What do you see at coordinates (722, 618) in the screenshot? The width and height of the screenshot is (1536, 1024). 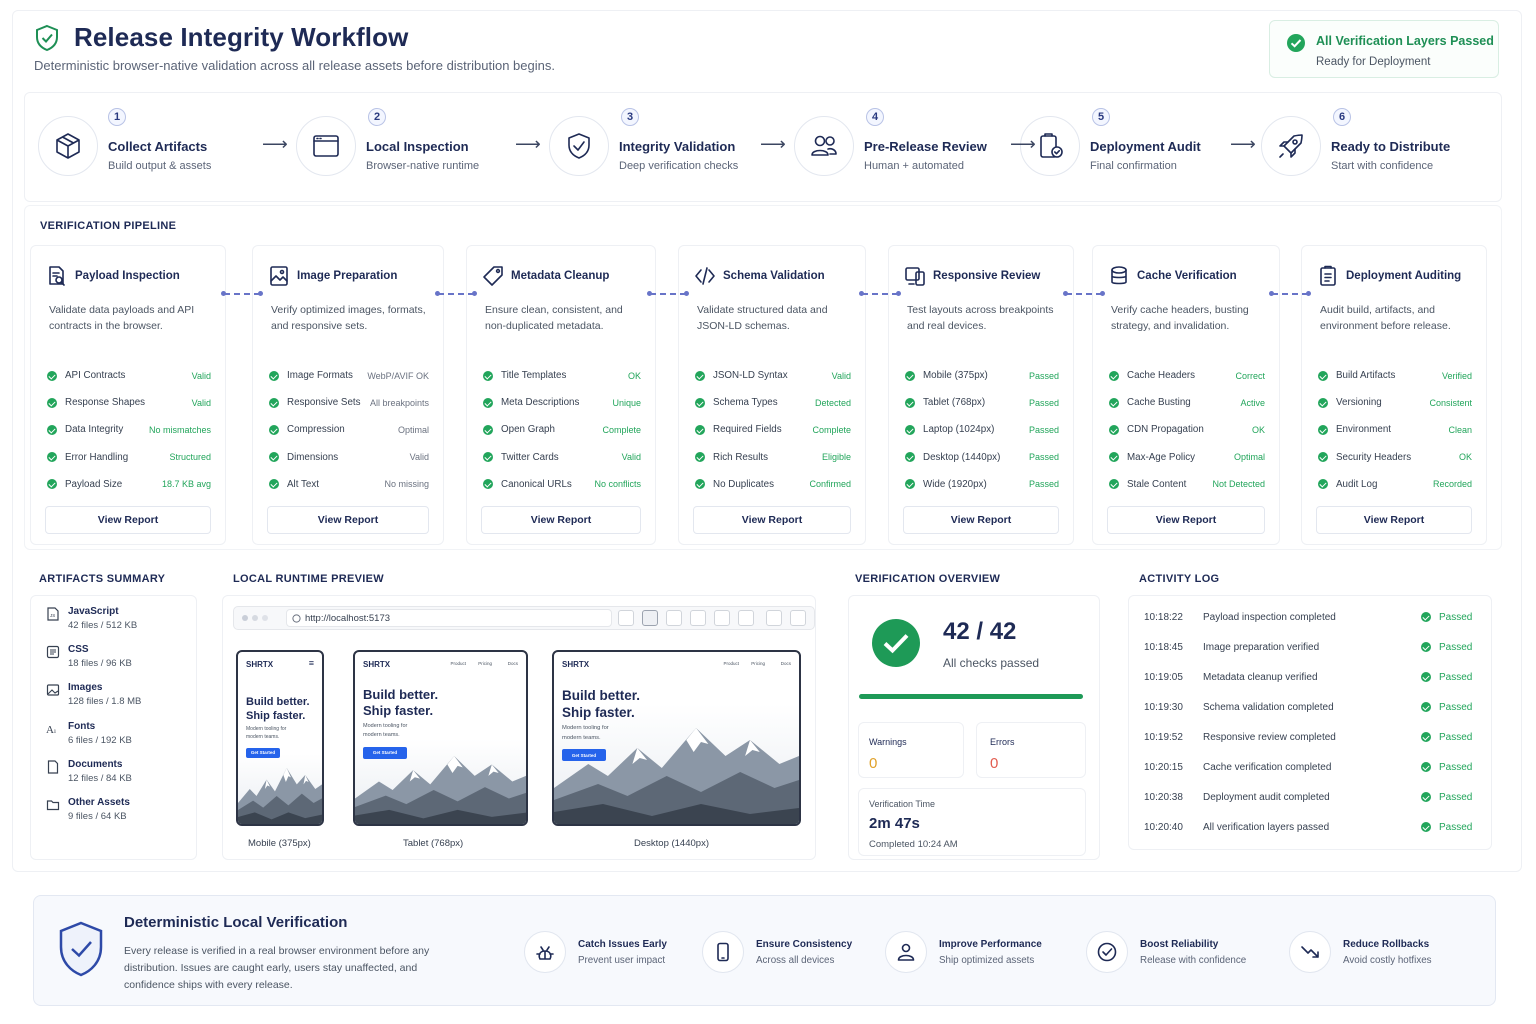 I see `tablet-view-button` at bounding box center [722, 618].